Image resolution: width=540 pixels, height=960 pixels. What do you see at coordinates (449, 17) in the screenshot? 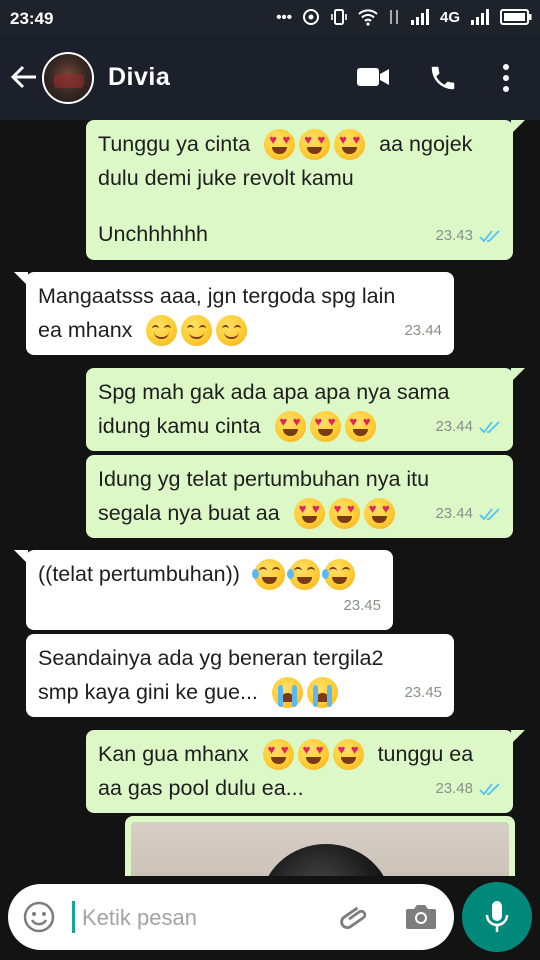
I see `network-type: 4G` at bounding box center [449, 17].